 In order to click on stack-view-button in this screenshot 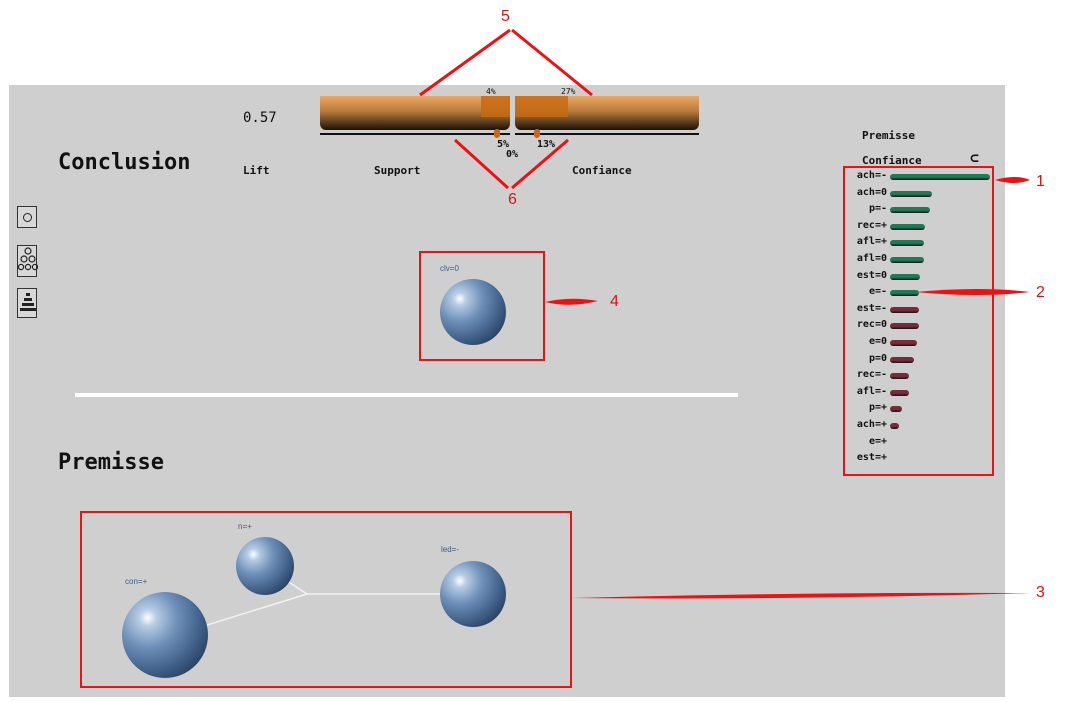, I will do `click(27, 303)`.